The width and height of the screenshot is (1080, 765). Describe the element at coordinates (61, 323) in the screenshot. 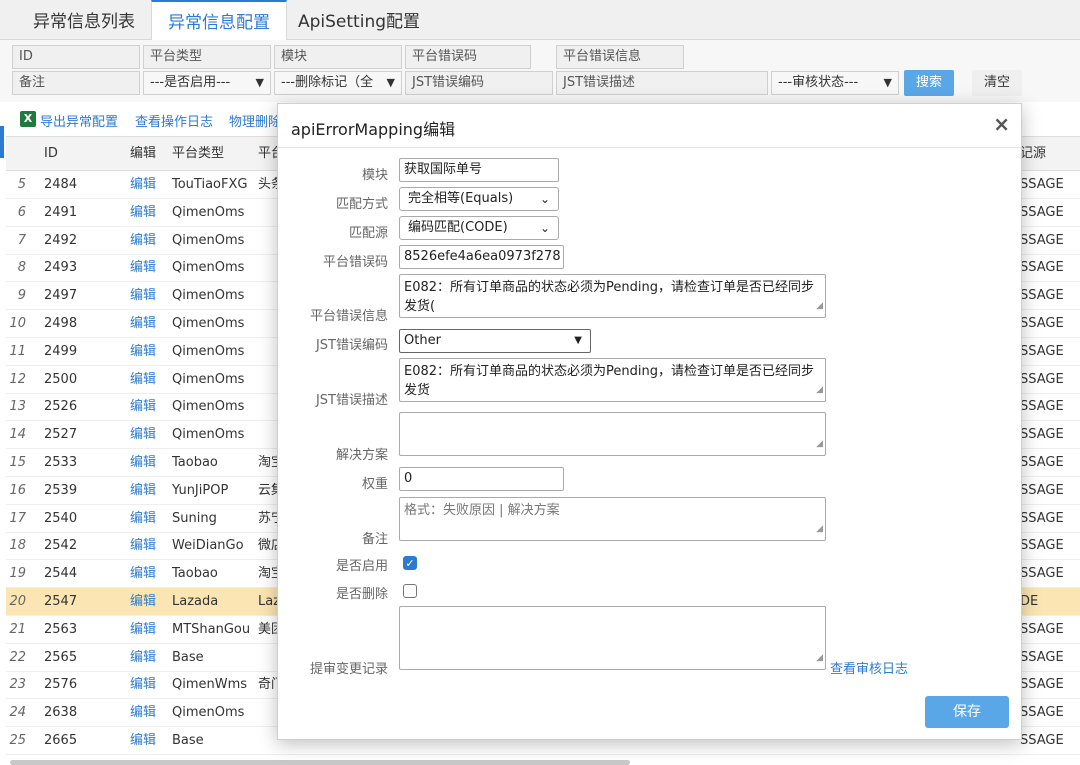

I see `cell-id: 2498` at that location.